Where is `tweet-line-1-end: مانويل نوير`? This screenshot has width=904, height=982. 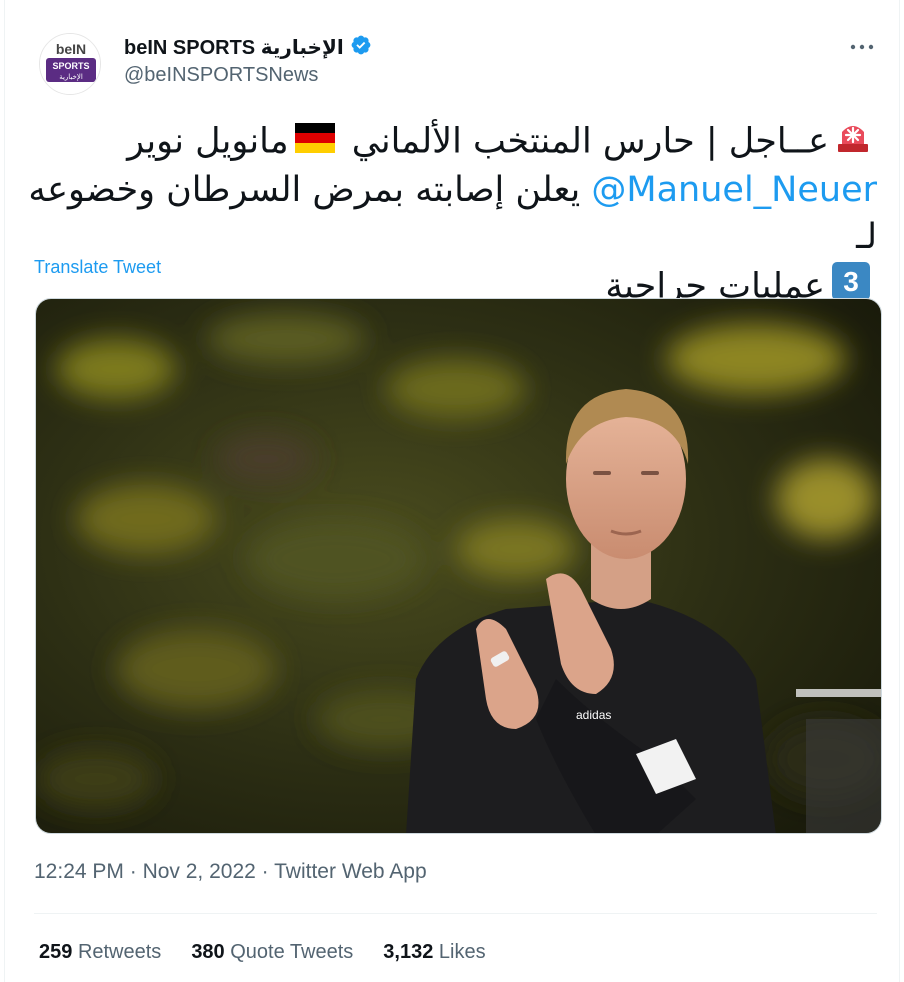
tweet-line-1-end: مانويل نوير is located at coordinates (208, 141).